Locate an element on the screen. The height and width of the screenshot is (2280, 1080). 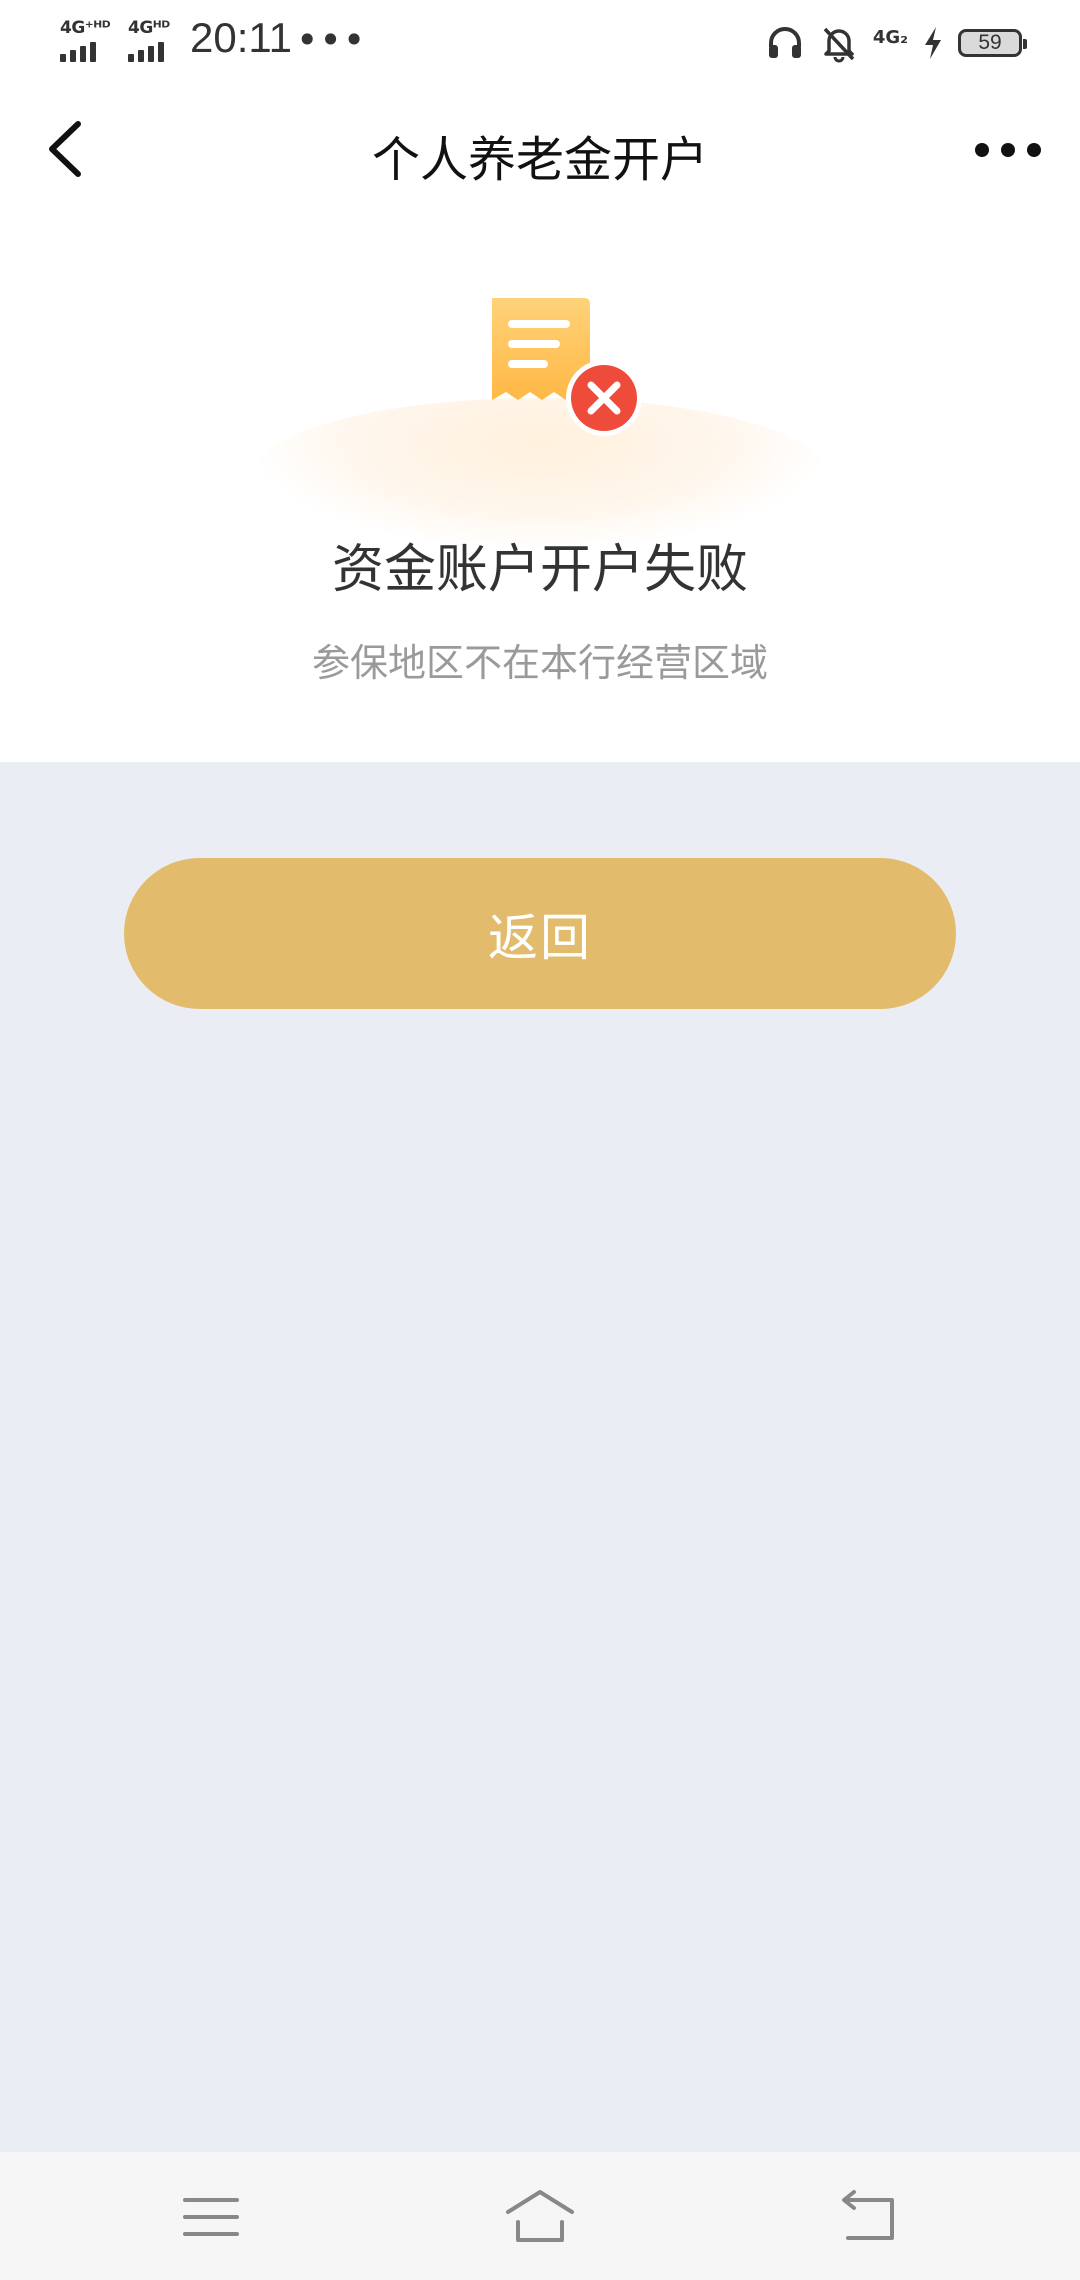
sim1-network-tag: 4G⁺ᴴᴰ is located at coordinates (85, 28).